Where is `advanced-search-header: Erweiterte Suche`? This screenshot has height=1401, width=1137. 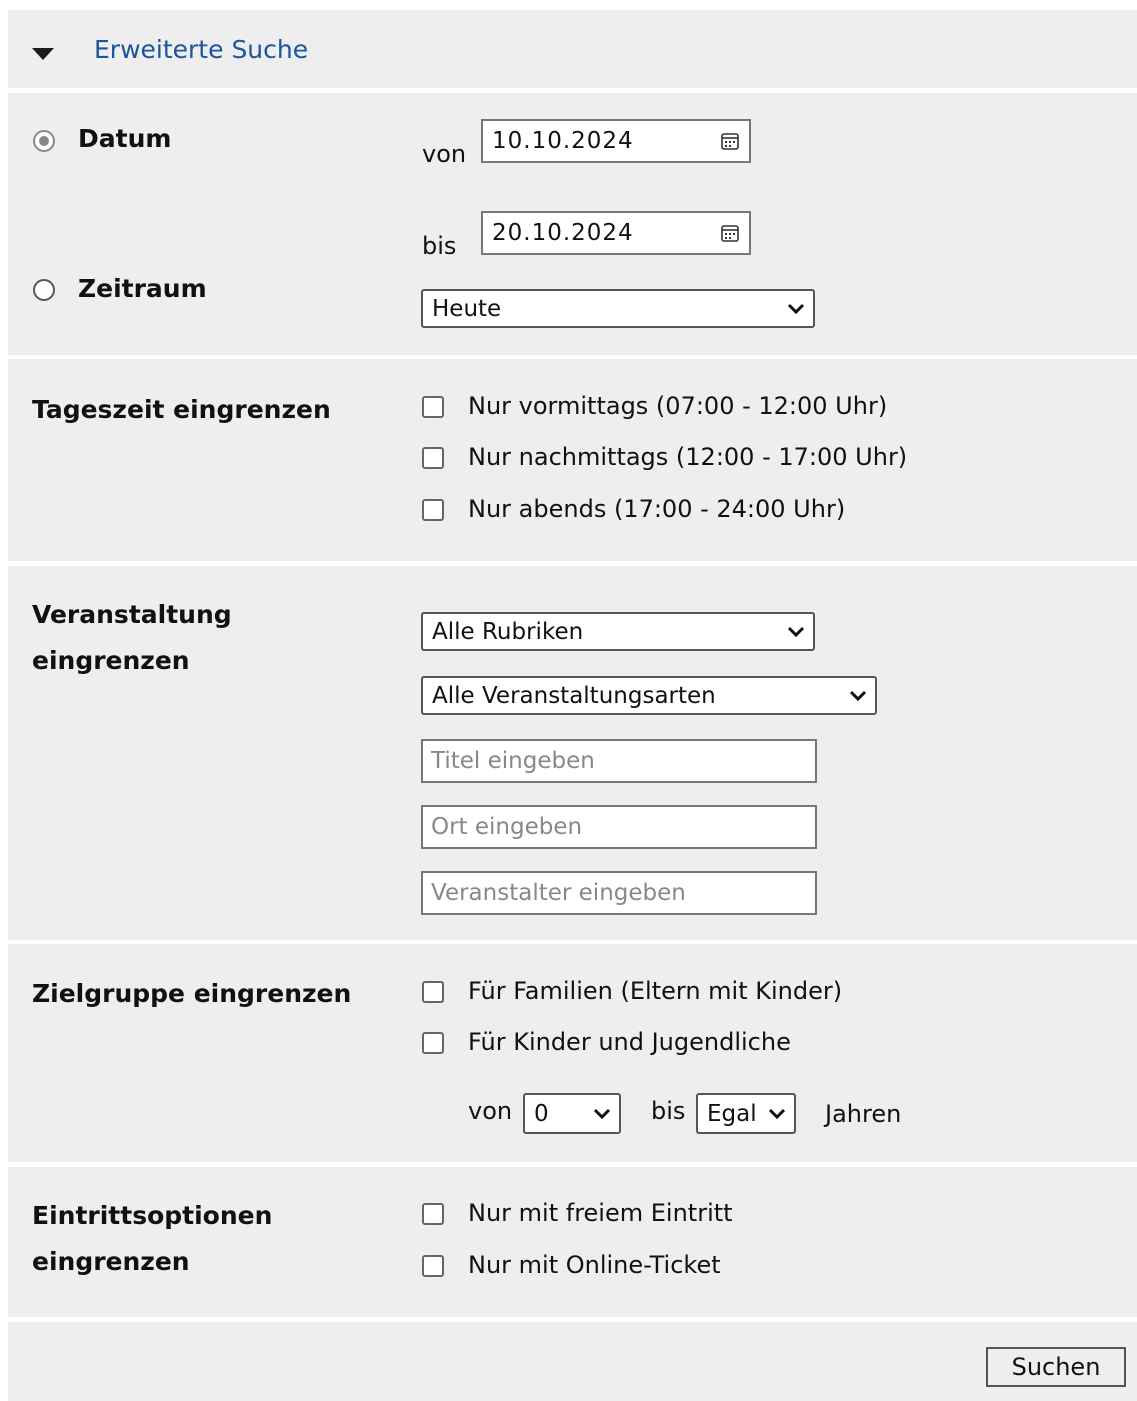
advanced-search-header: Erweiterte Suche is located at coordinates (572, 49).